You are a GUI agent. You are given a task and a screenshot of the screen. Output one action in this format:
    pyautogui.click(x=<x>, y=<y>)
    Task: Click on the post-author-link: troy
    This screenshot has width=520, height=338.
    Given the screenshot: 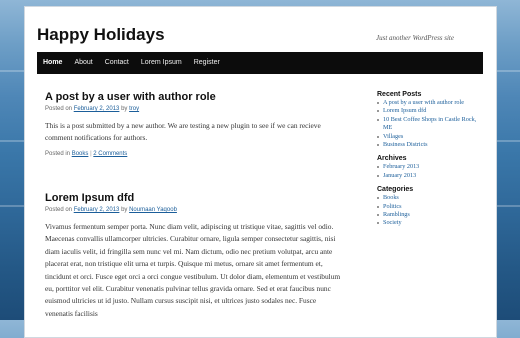 What is the action you would take?
    pyautogui.click(x=134, y=109)
    